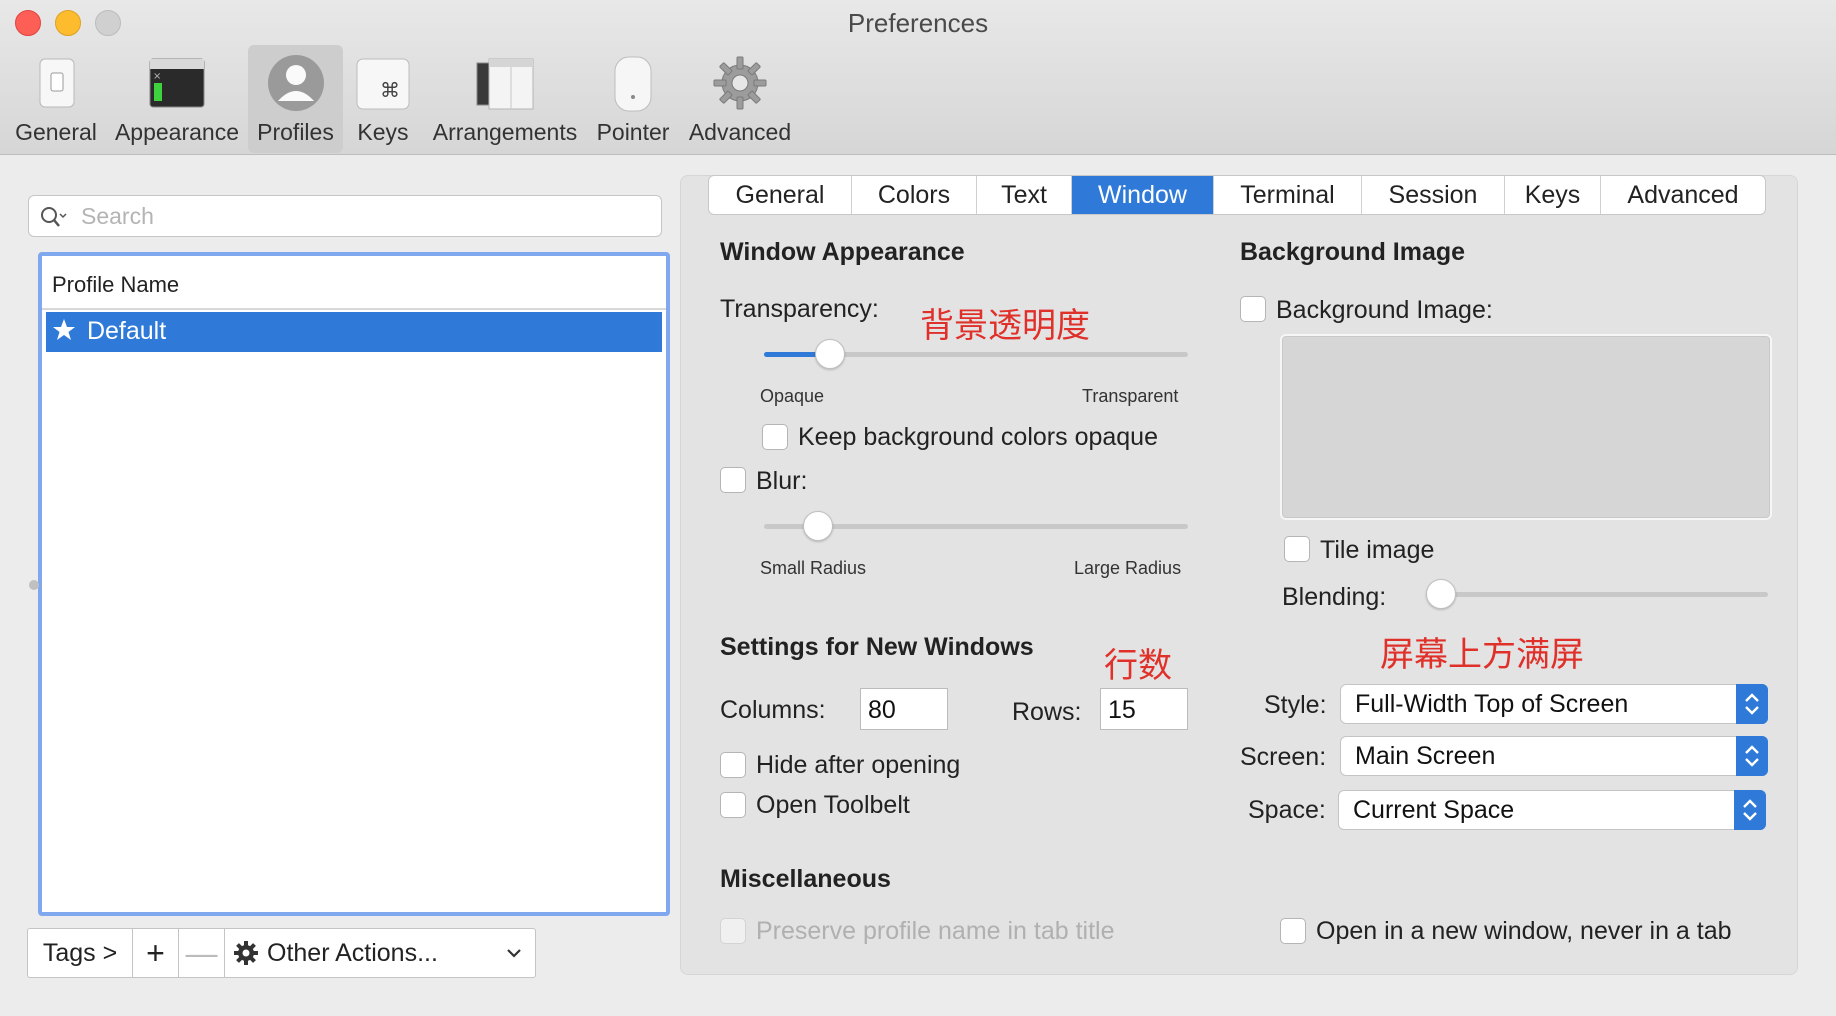 This screenshot has height=1016, width=1836. I want to click on tile-image-label: Tile image, so click(1377, 550).